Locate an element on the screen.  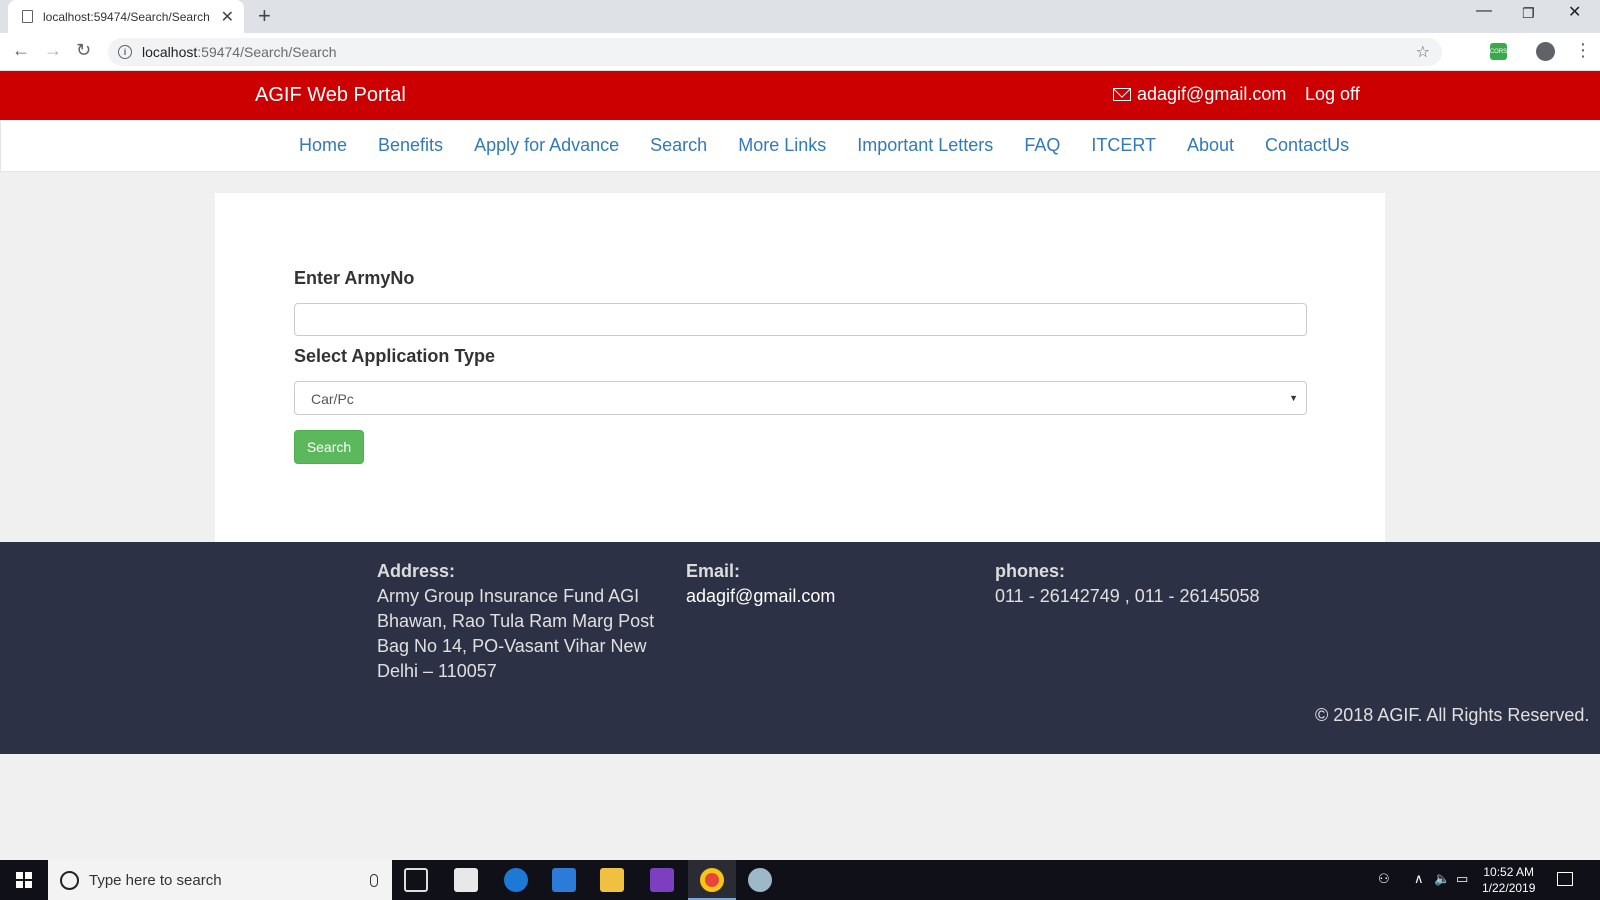
taskbar-search-placeholder: Type here to search is located at coordinates (155, 880).